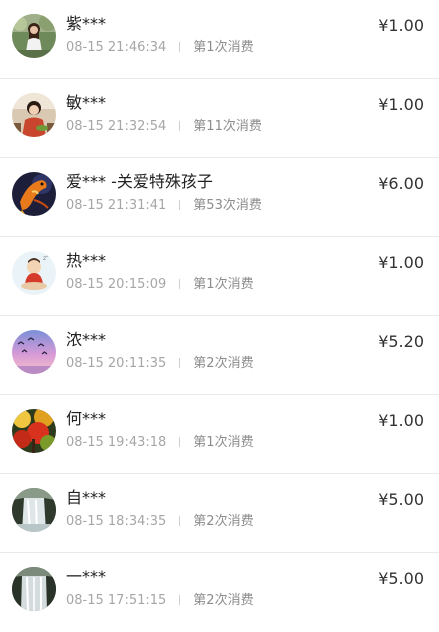  What do you see at coordinates (116, 363) in the screenshot?
I see `donation-time: 08-15 20:11:35` at bounding box center [116, 363].